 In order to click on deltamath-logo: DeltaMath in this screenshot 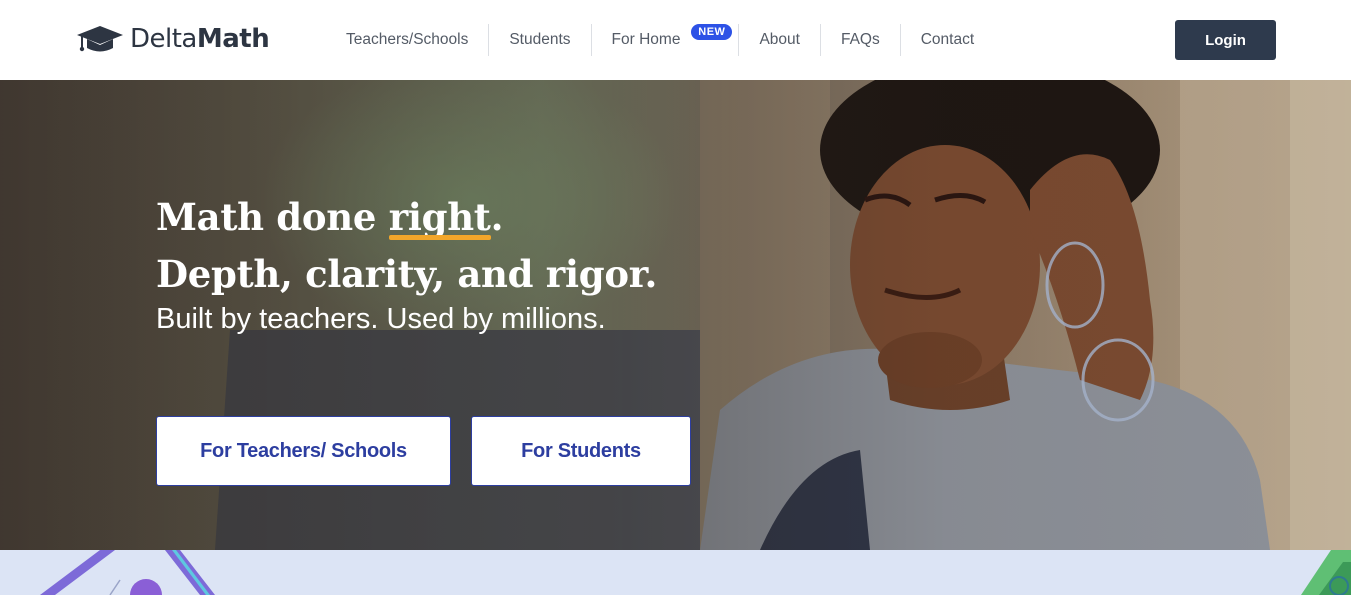, I will do `click(173, 39)`.